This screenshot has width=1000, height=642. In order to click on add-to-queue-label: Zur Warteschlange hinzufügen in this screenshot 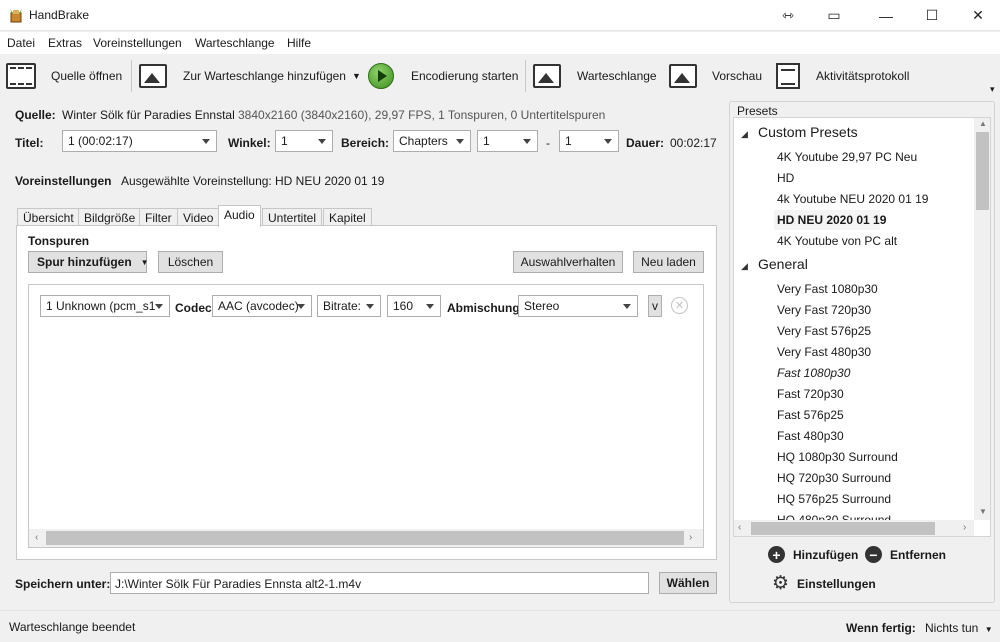, I will do `click(264, 76)`.